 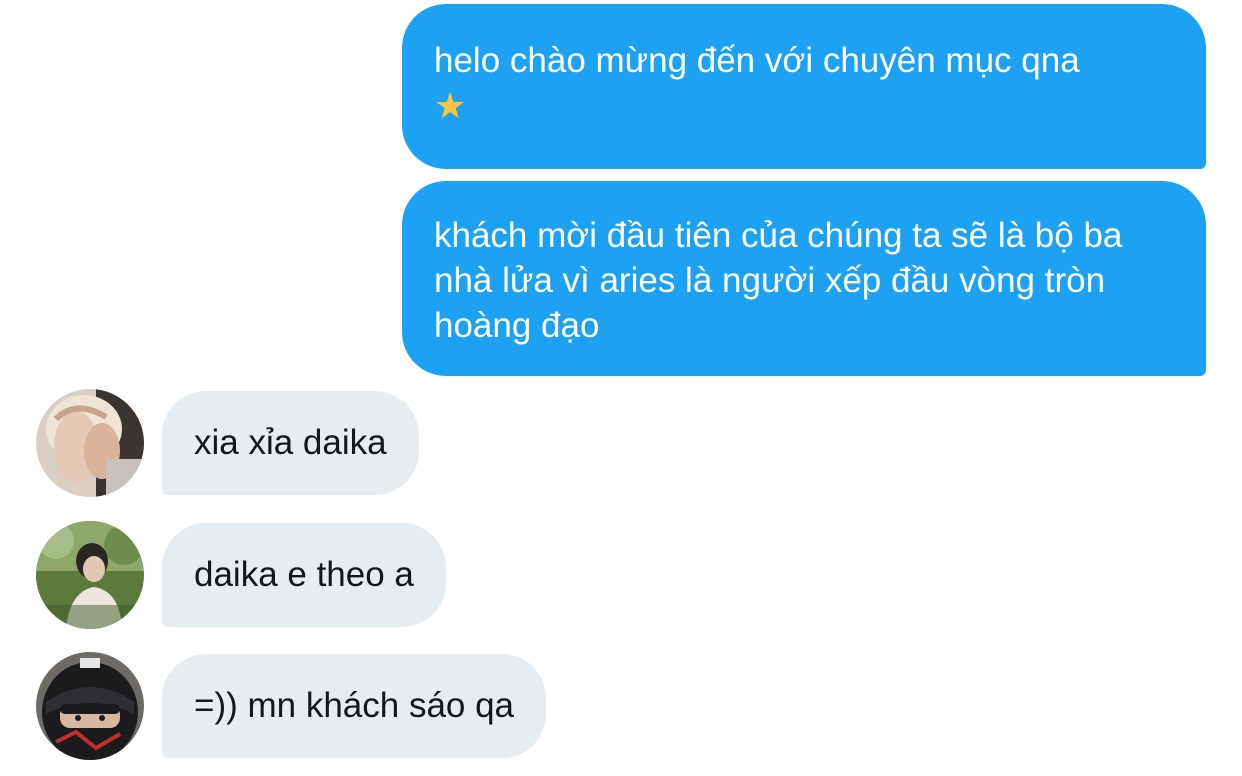 I want to click on received-message: =)) mn khách sáo qa, so click(x=354, y=706).